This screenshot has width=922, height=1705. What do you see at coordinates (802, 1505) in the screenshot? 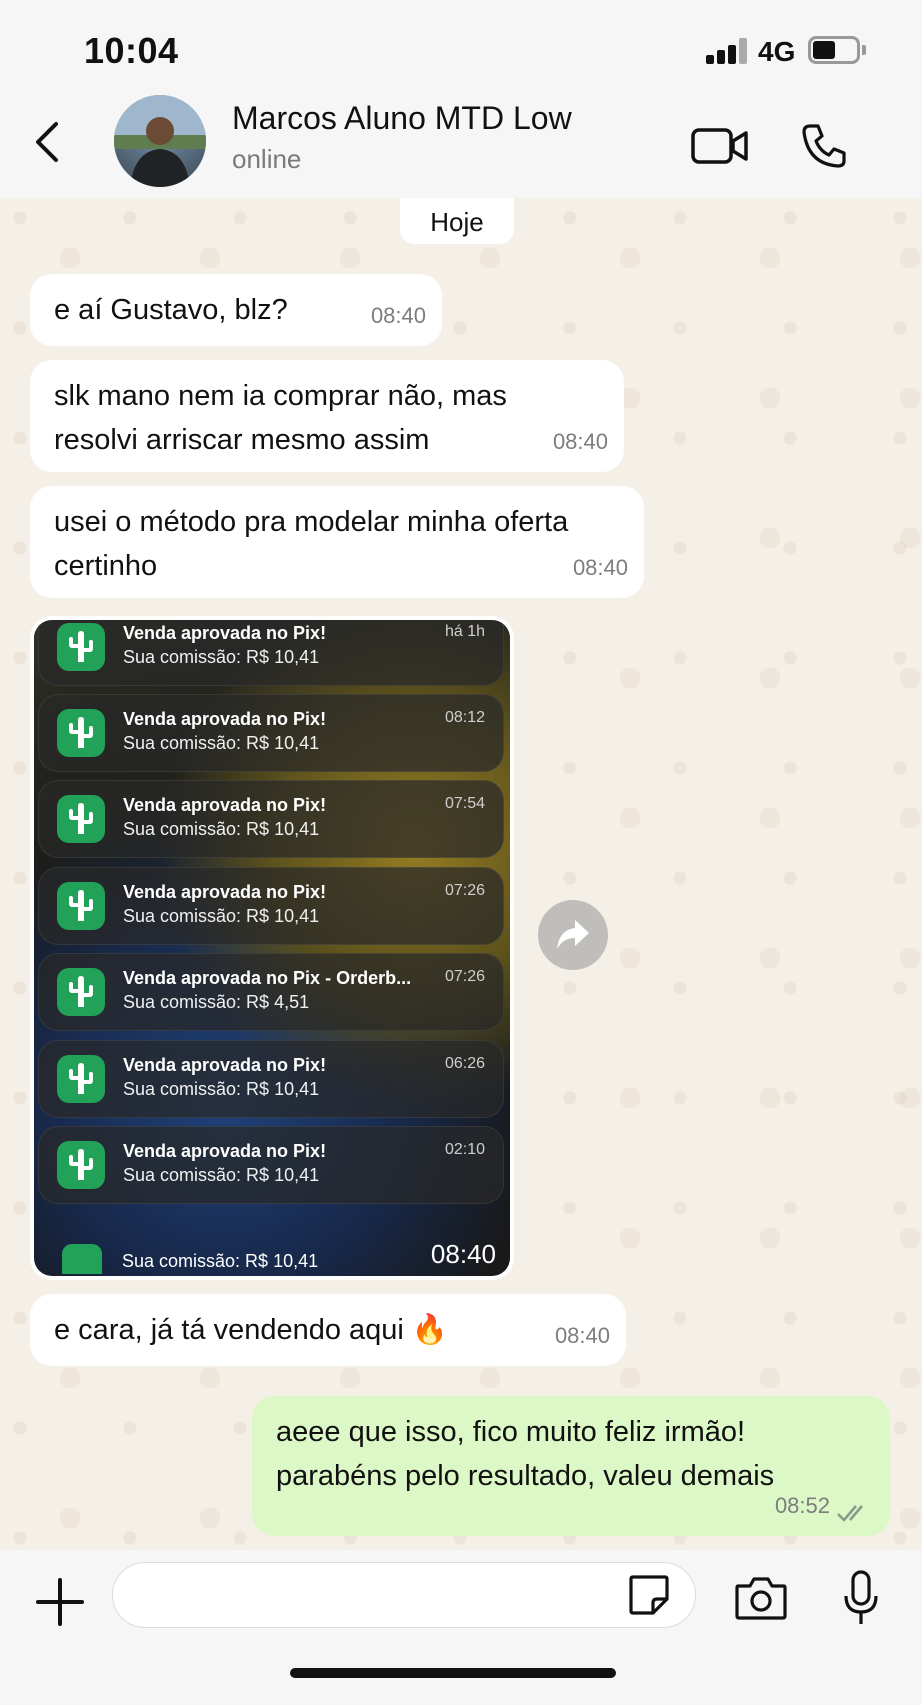
I see `message-time: 08:52` at bounding box center [802, 1505].